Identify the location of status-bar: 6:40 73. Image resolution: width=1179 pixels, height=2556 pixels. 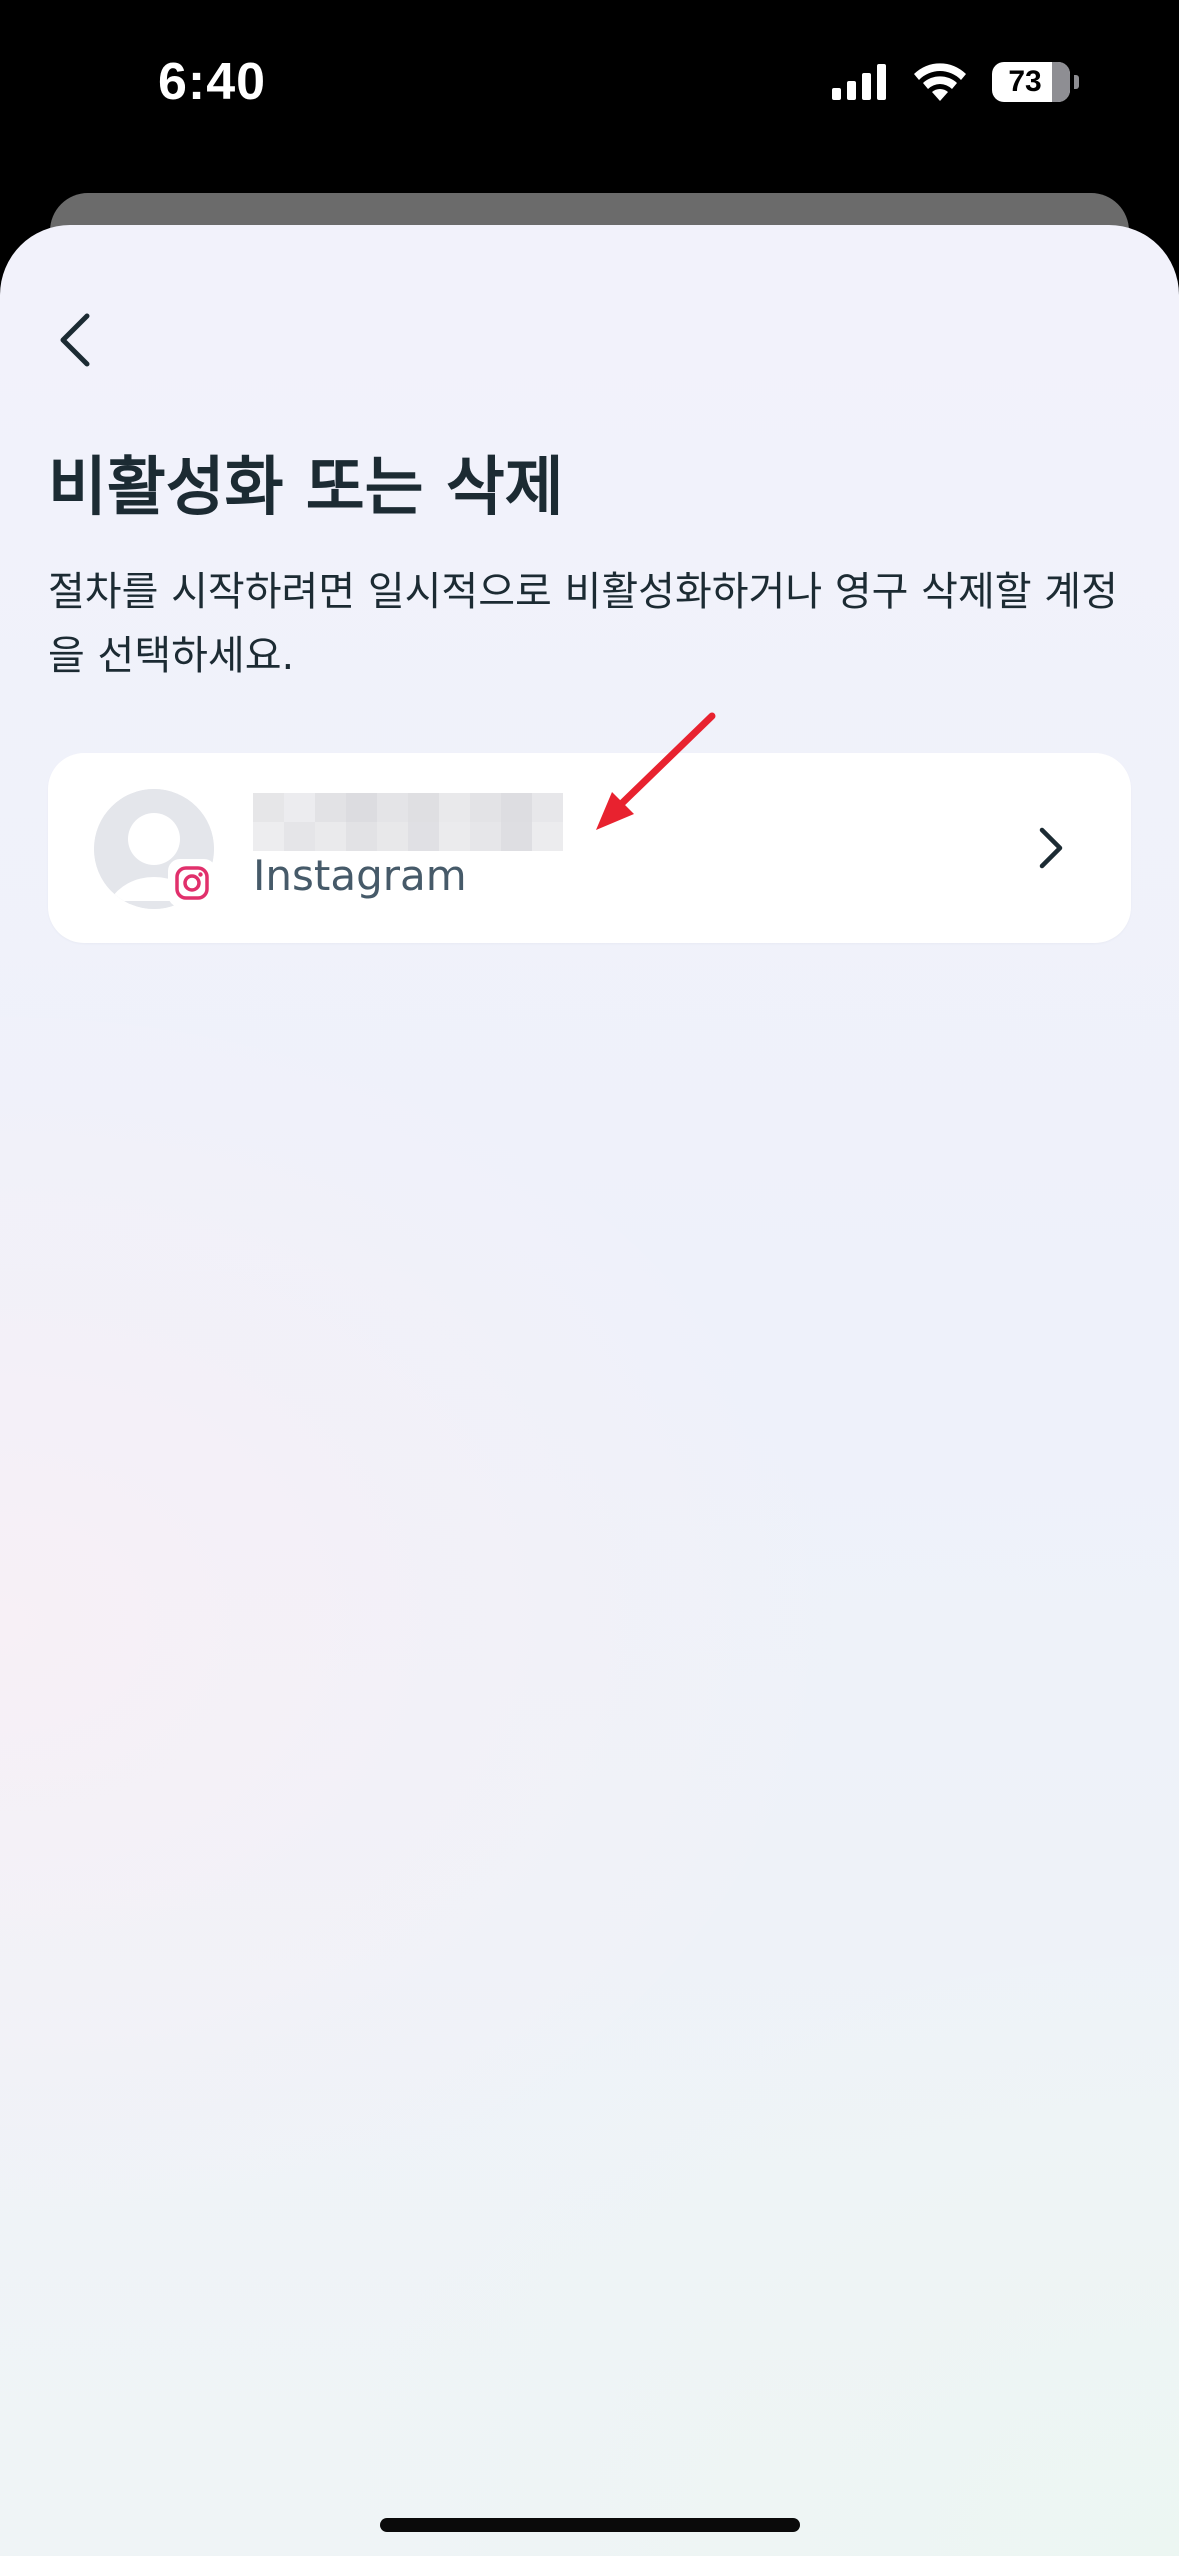
(589, 95).